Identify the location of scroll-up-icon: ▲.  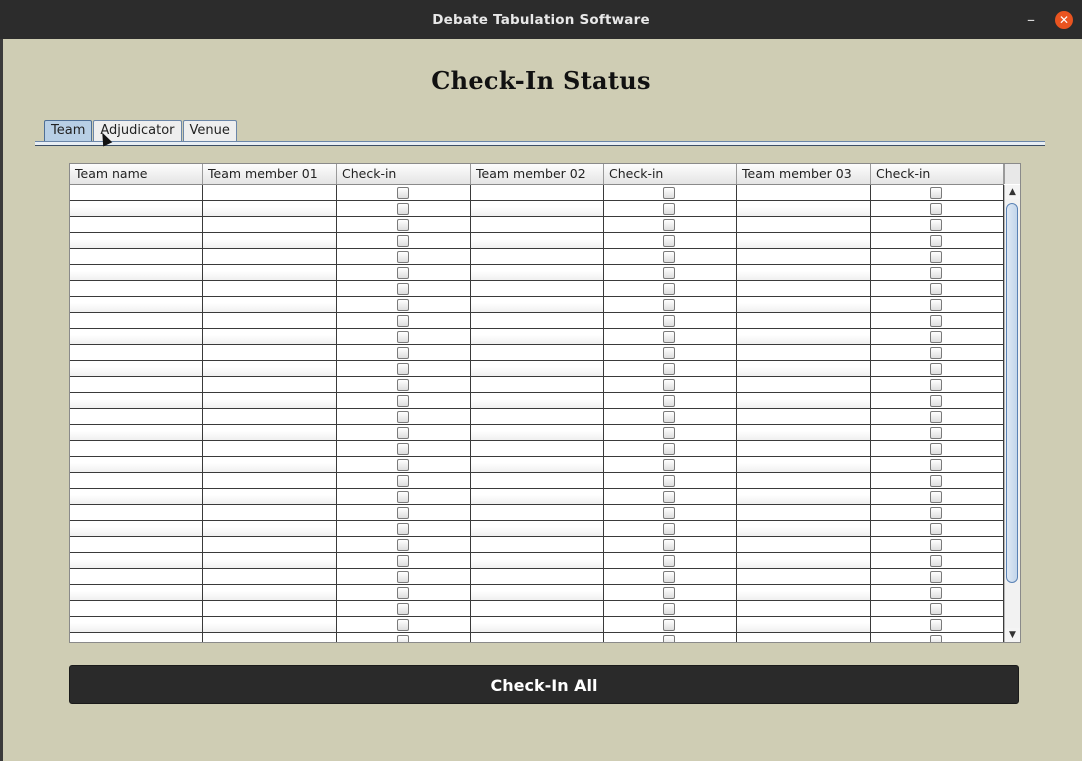
(1012, 192).